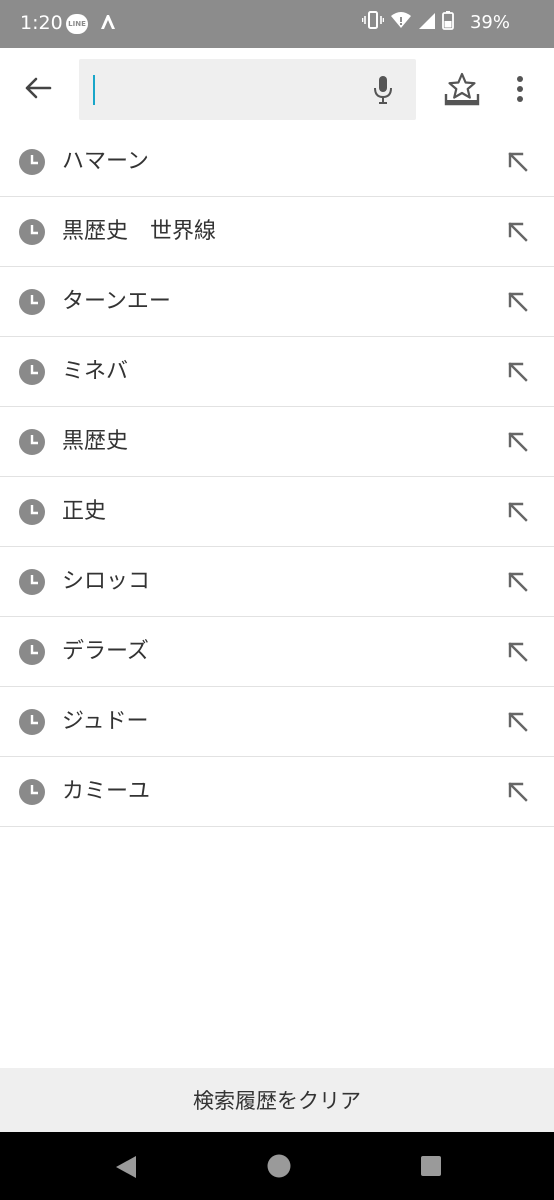 Image resolution: width=554 pixels, height=1200 pixels. What do you see at coordinates (94, 90) in the screenshot?
I see `text-caret` at bounding box center [94, 90].